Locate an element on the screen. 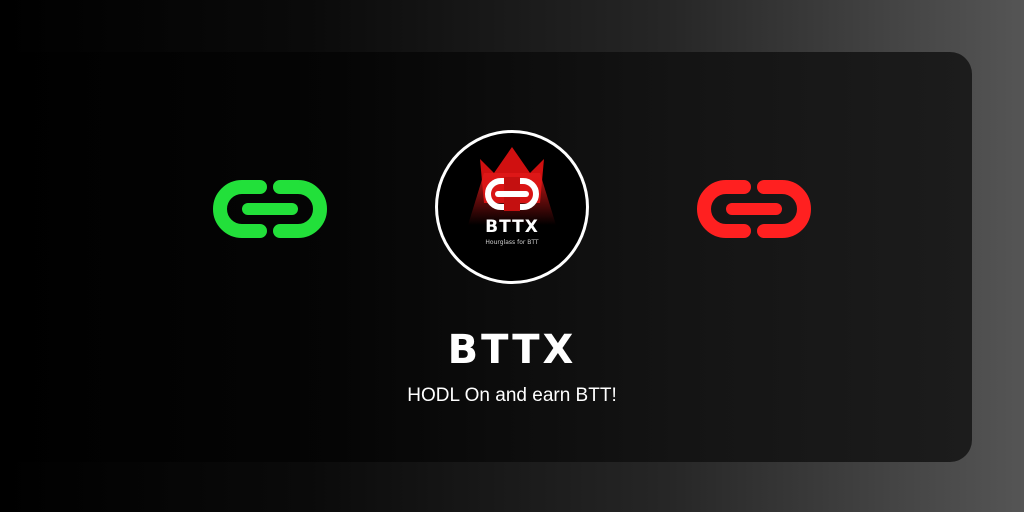 The width and height of the screenshot is (1024, 512). brand-tagline: HODL On and earn BTT! is located at coordinates (512, 395).